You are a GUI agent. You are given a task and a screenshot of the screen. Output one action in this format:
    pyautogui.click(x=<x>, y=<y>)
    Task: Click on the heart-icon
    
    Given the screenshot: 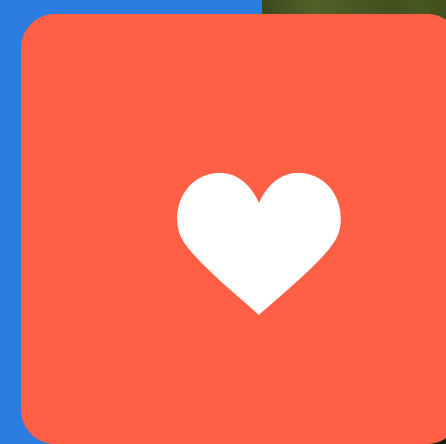 What is the action you would take?
    pyautogui.click(x=259, y=243)
    